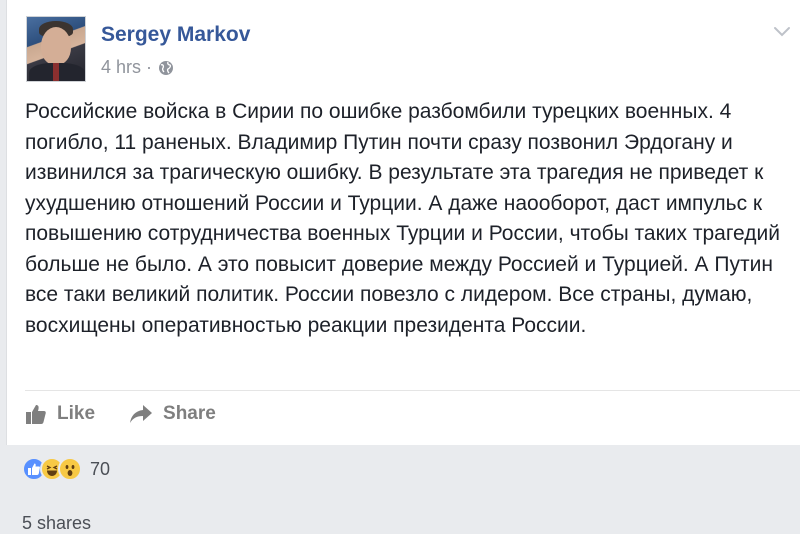 This screenshot has height=534, width=800. I want to click on share-label: Share, so click(189, 413).